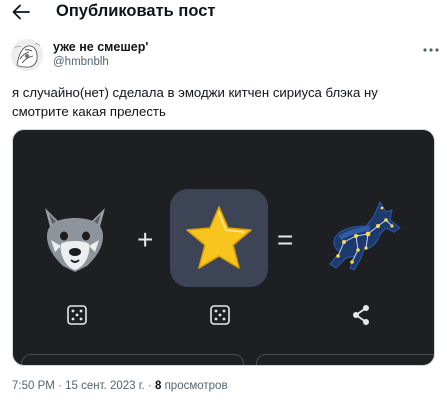 The height and width of the screenshot is (405, 447). What do you see at coordinates (345, 359) in the screenshot?
I see `bottom-card-right` at bounding box center [345, 359].